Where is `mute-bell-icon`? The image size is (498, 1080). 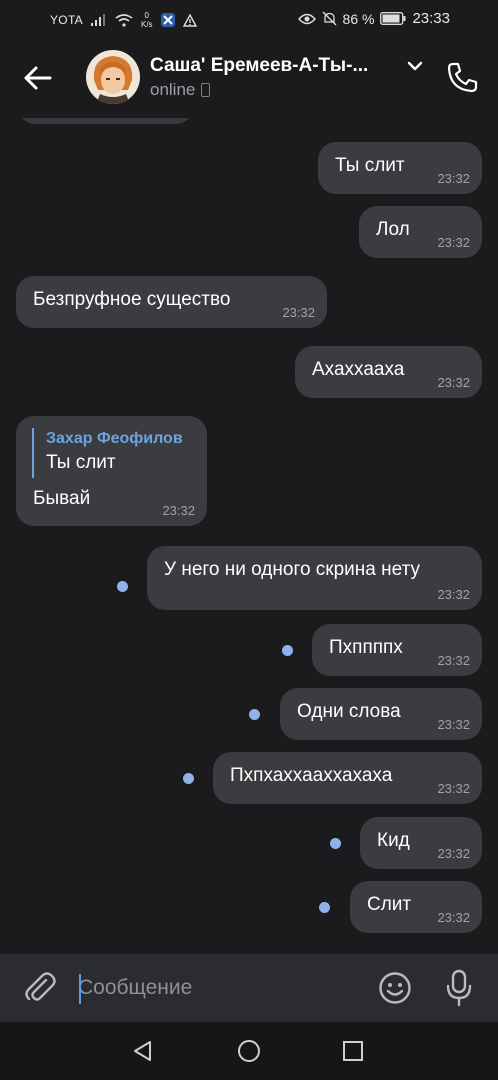 mute-bell-icon is located at coordinates (329, 18).